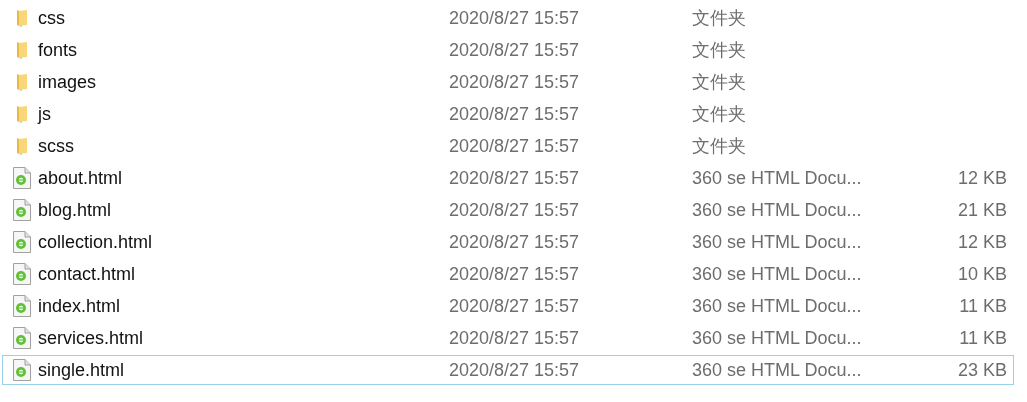  What do you see at coordinates (80, 306) in the screenshot?
I see `file-name: index.html` at bounding box center [80, 306].